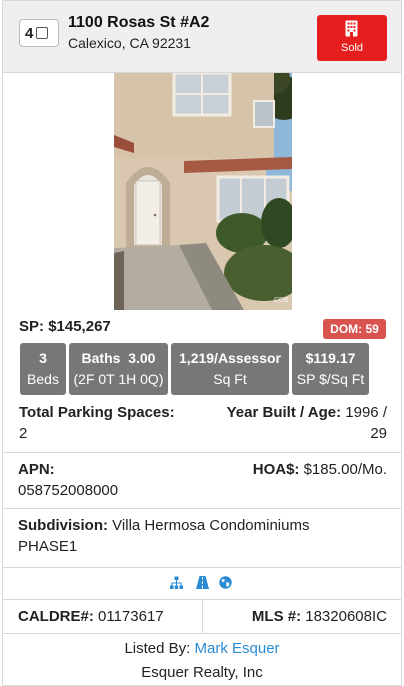 The width and height of the screenshot is (404, 686). What do you see at coordinates (104, 423) in the screenshot?
I see `parking-spaces: Total Parking Spaces: 2` at bounding box center [104, 423].